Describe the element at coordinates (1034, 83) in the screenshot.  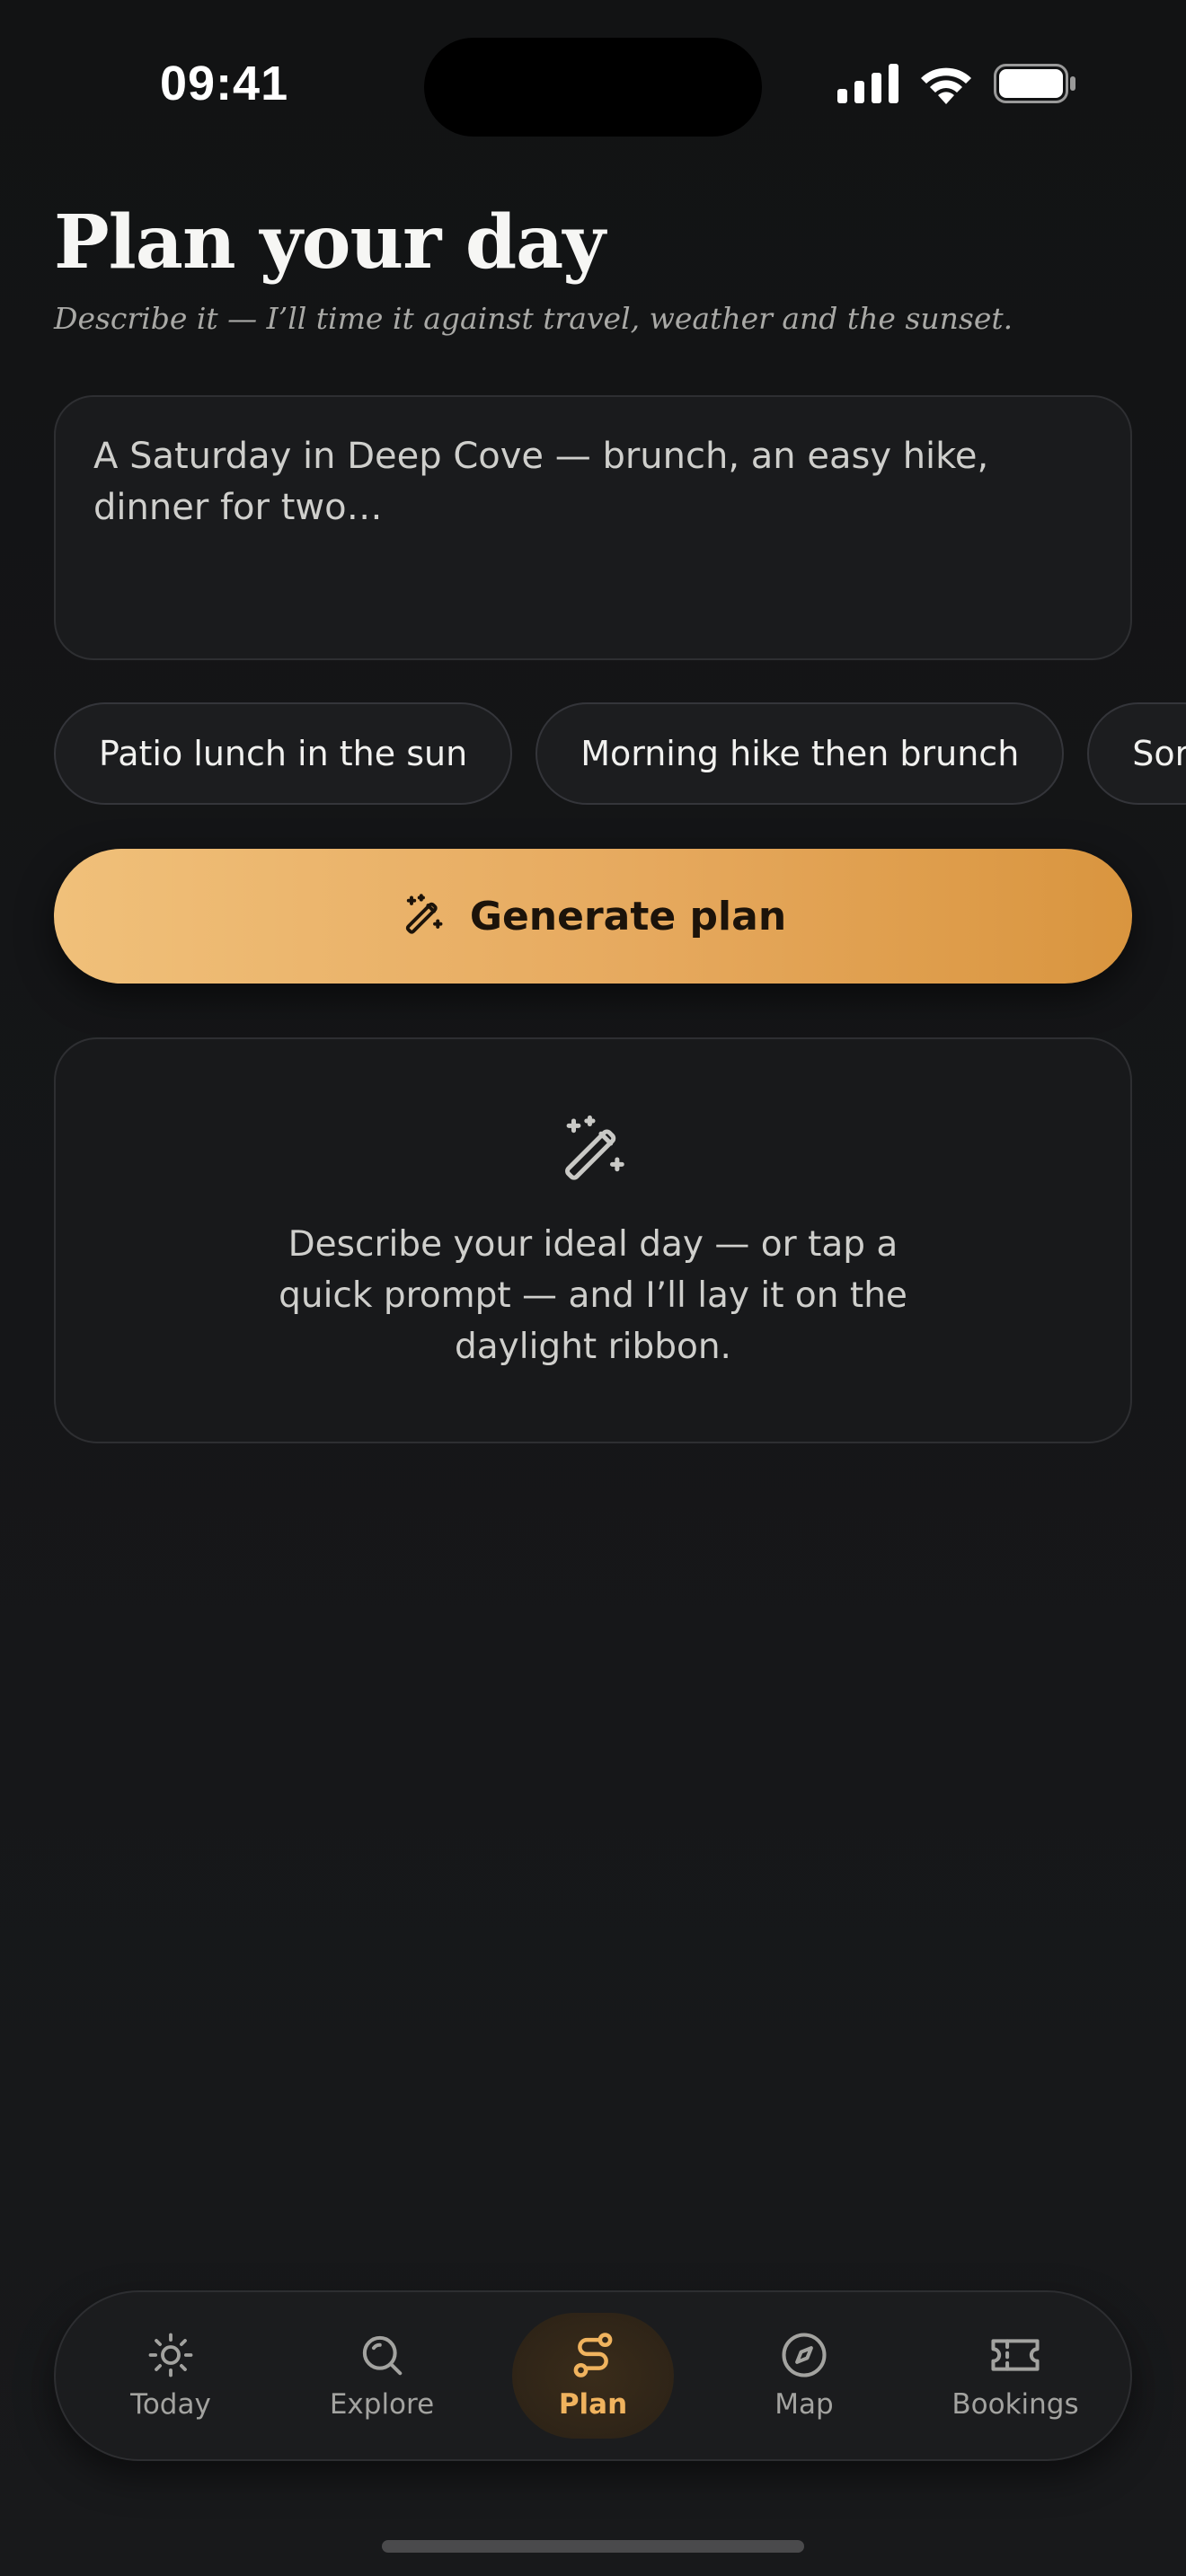
I see `battery-icon` at that location.